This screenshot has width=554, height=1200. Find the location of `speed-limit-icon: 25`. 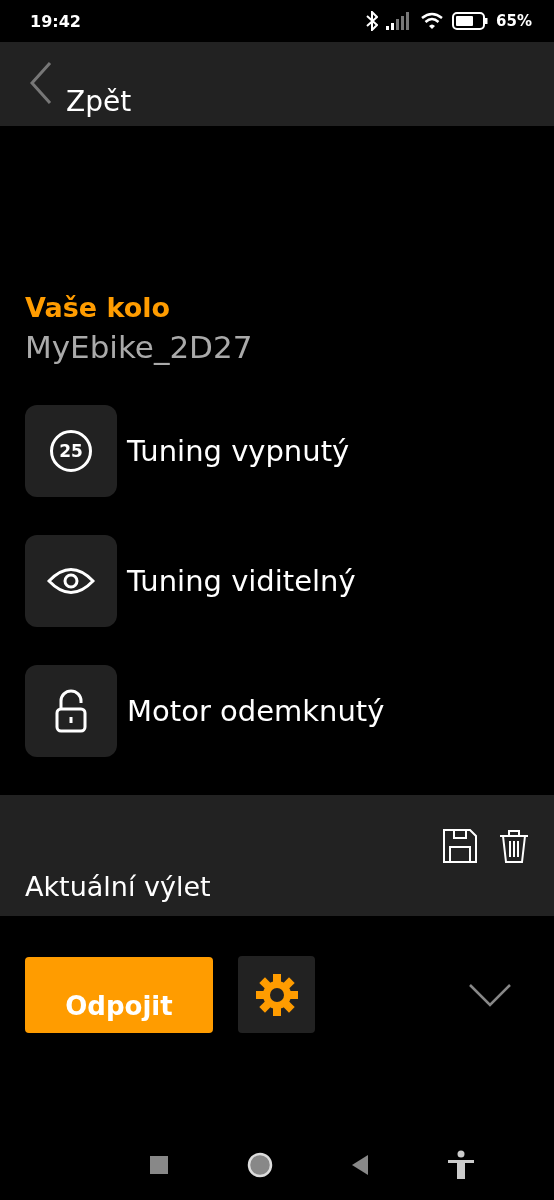

speed-limit-icon: 25 is located at coordinates (71, 451).